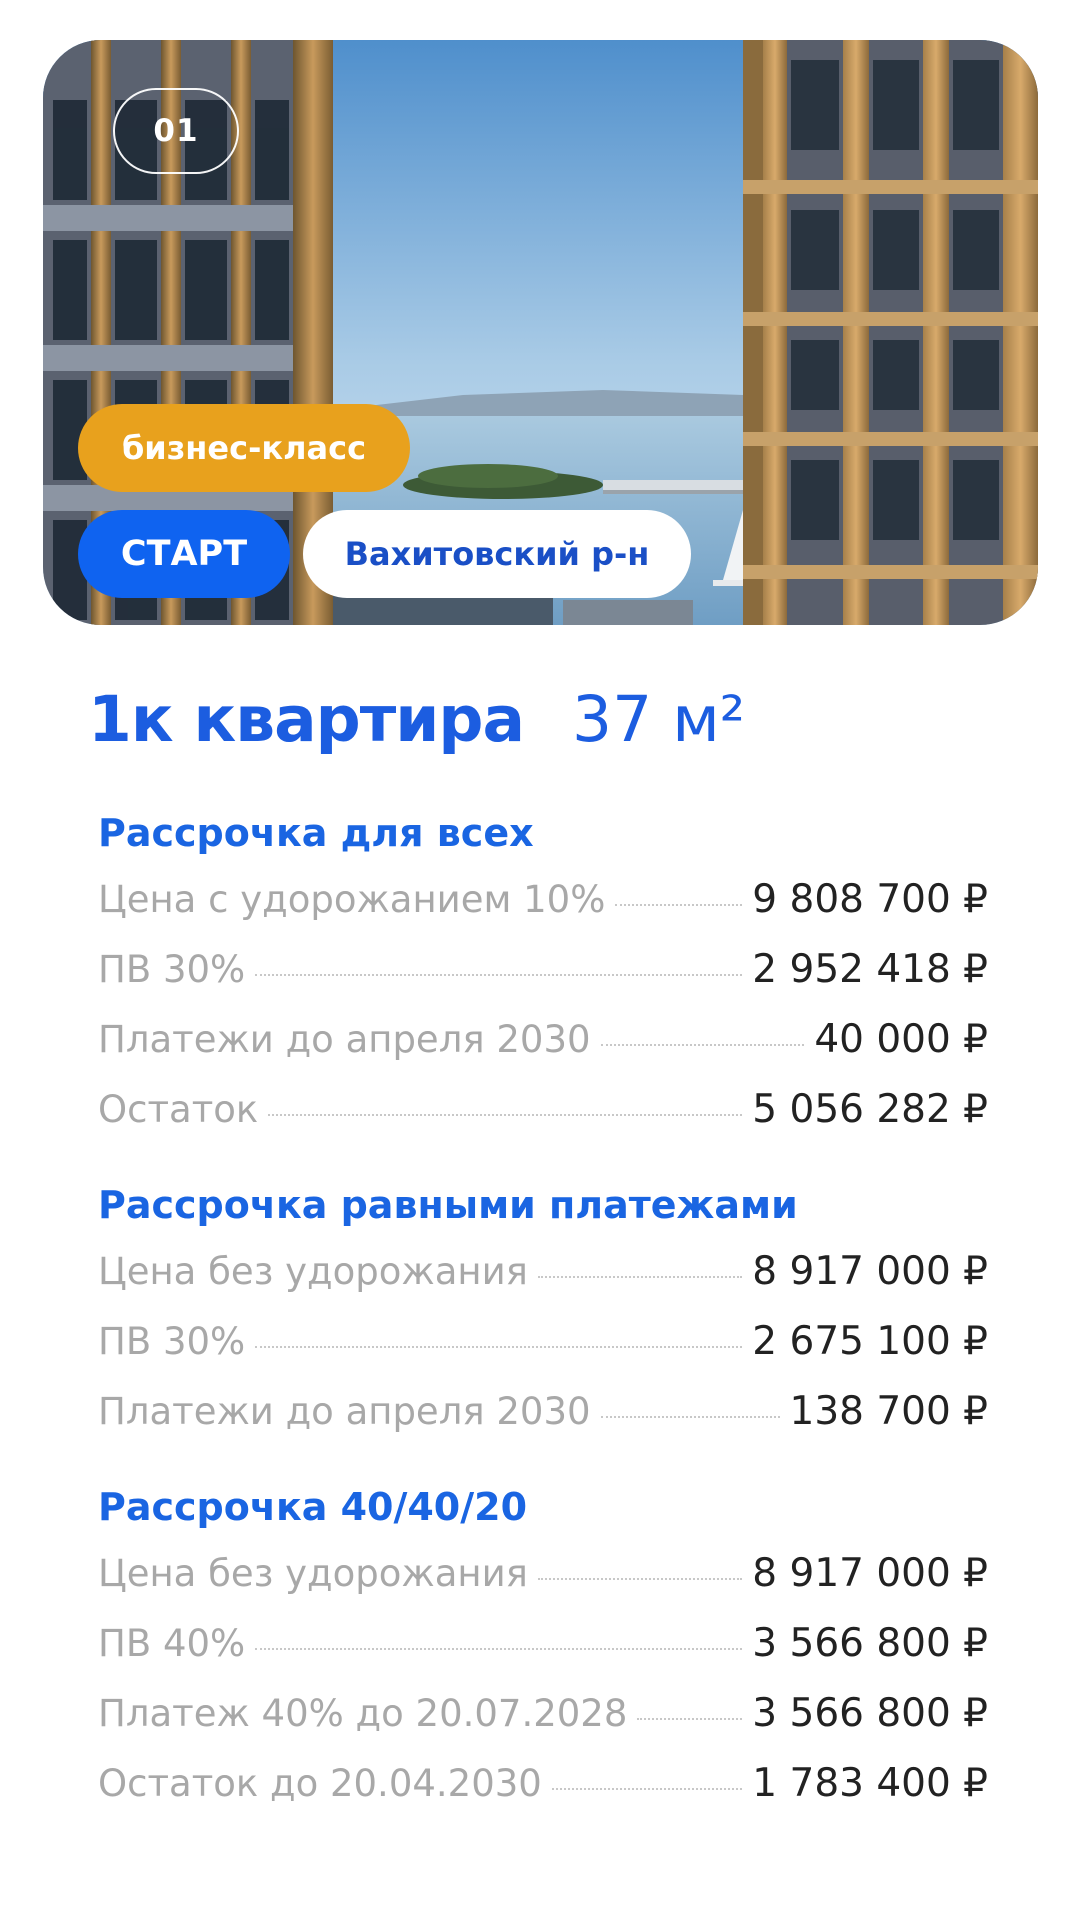 The image size is (1080, 1920). I want to click on apartment-type: 1к квартира, so click(306, 719).